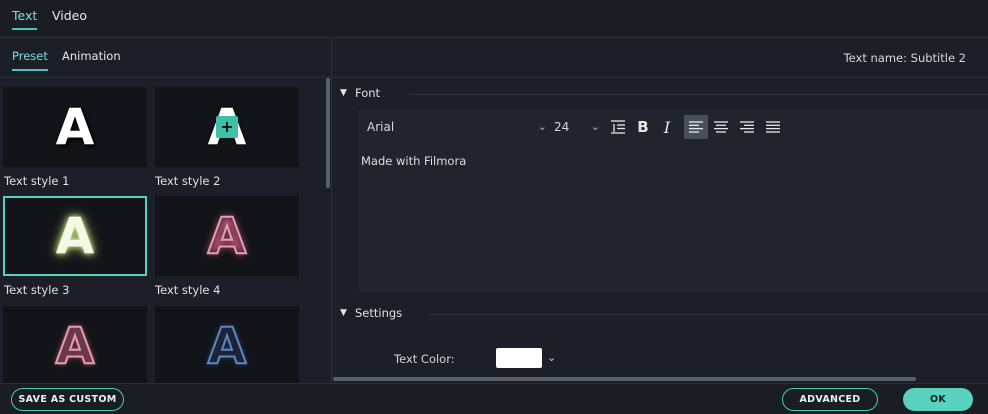 This screenshot has width=988, height=414. I want to click on line-spacing-icon, so click(618, 127).